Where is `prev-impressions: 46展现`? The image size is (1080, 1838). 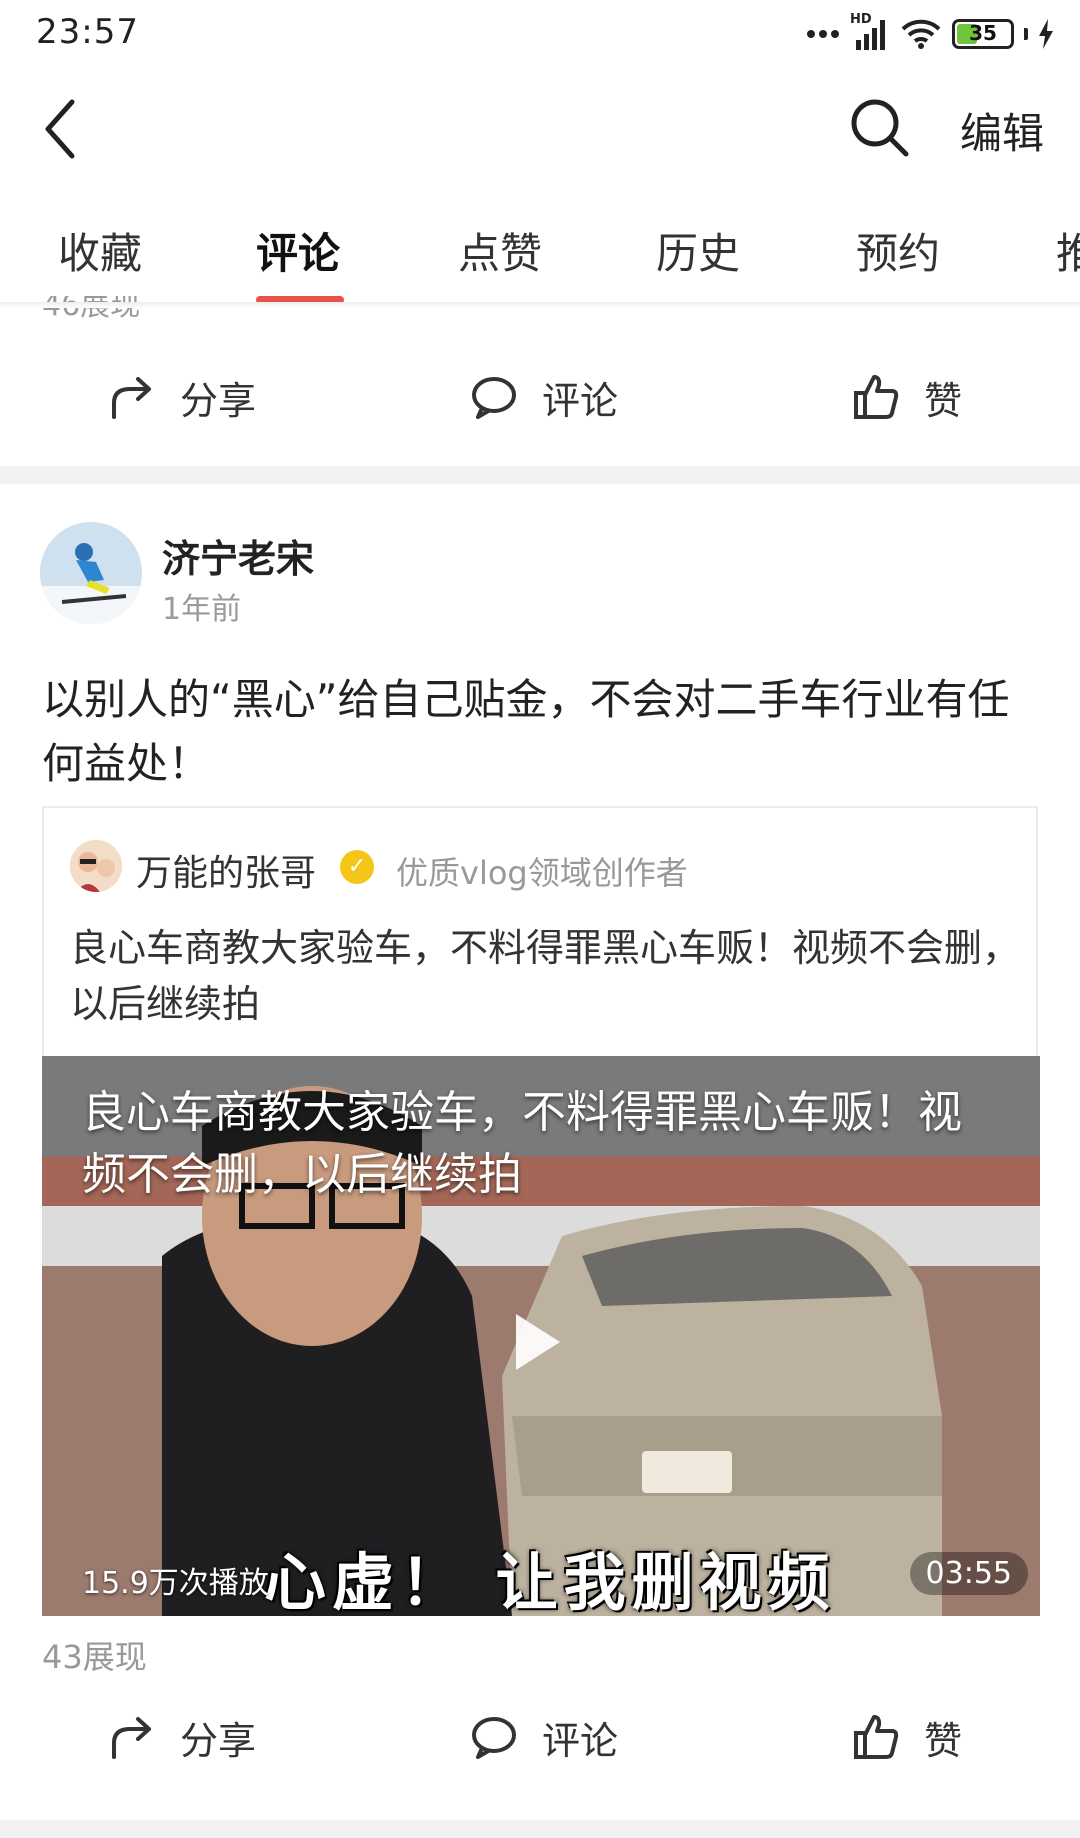 prev-impressions: 46展现 is located at coordinates (91, 309).